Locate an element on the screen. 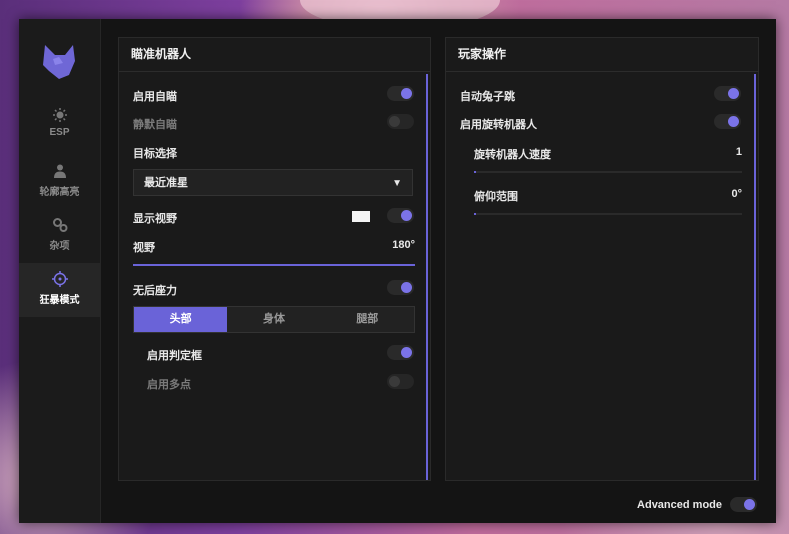 The height and width of the screenshot is (534, 789). crosshair-icon is located at coordinates (59, 279).